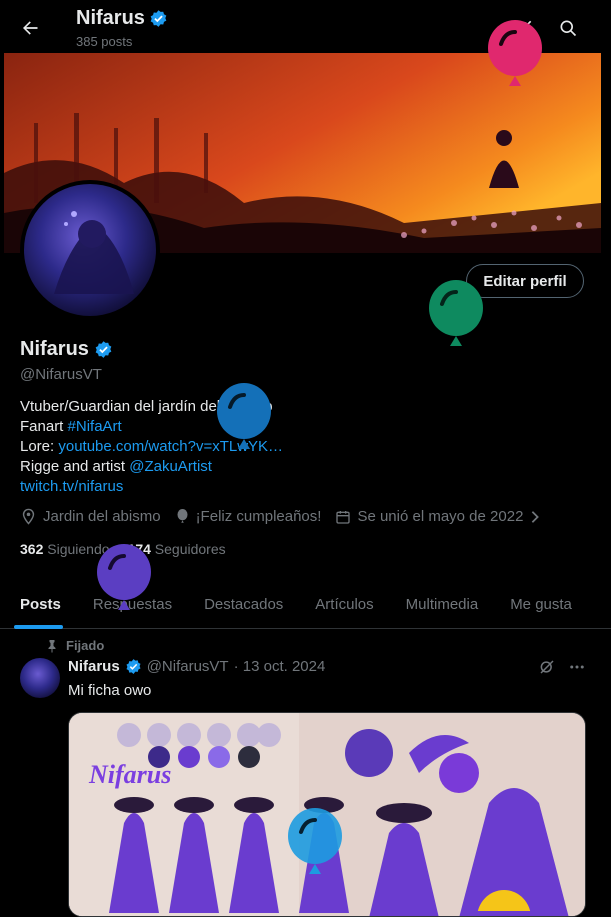  What do you see at coordinates (40, 678) in the screenshot?
I see `post-avatar` at bounding box center [40, 678].